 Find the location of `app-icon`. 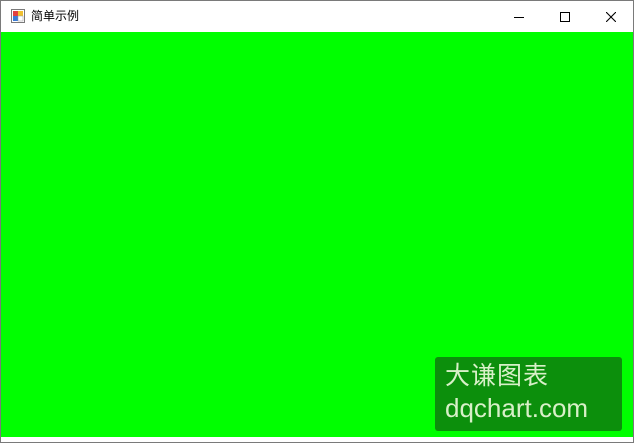

app-icon is located at coordinates (18, 16).